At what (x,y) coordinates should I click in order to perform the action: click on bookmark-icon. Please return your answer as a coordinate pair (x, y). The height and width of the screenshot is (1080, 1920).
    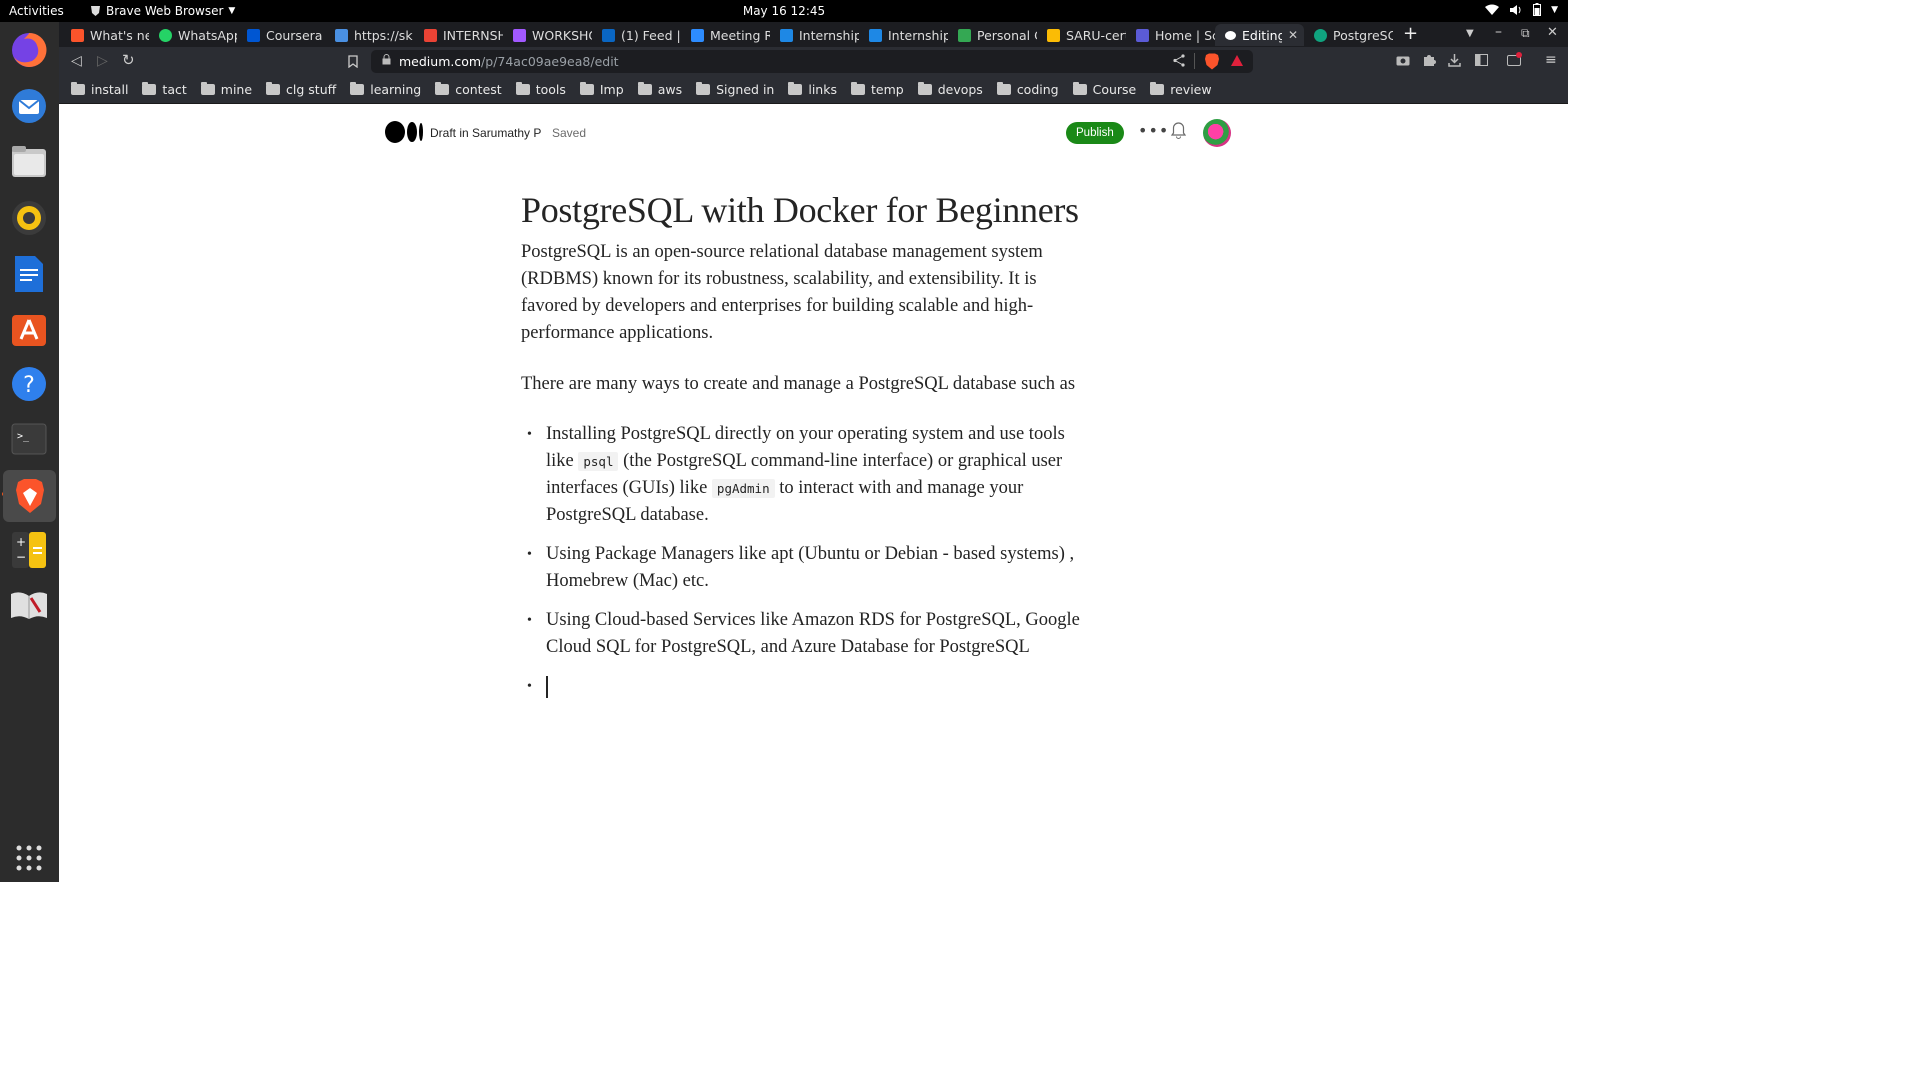
    Looking at the image, I should click on (353, 61).